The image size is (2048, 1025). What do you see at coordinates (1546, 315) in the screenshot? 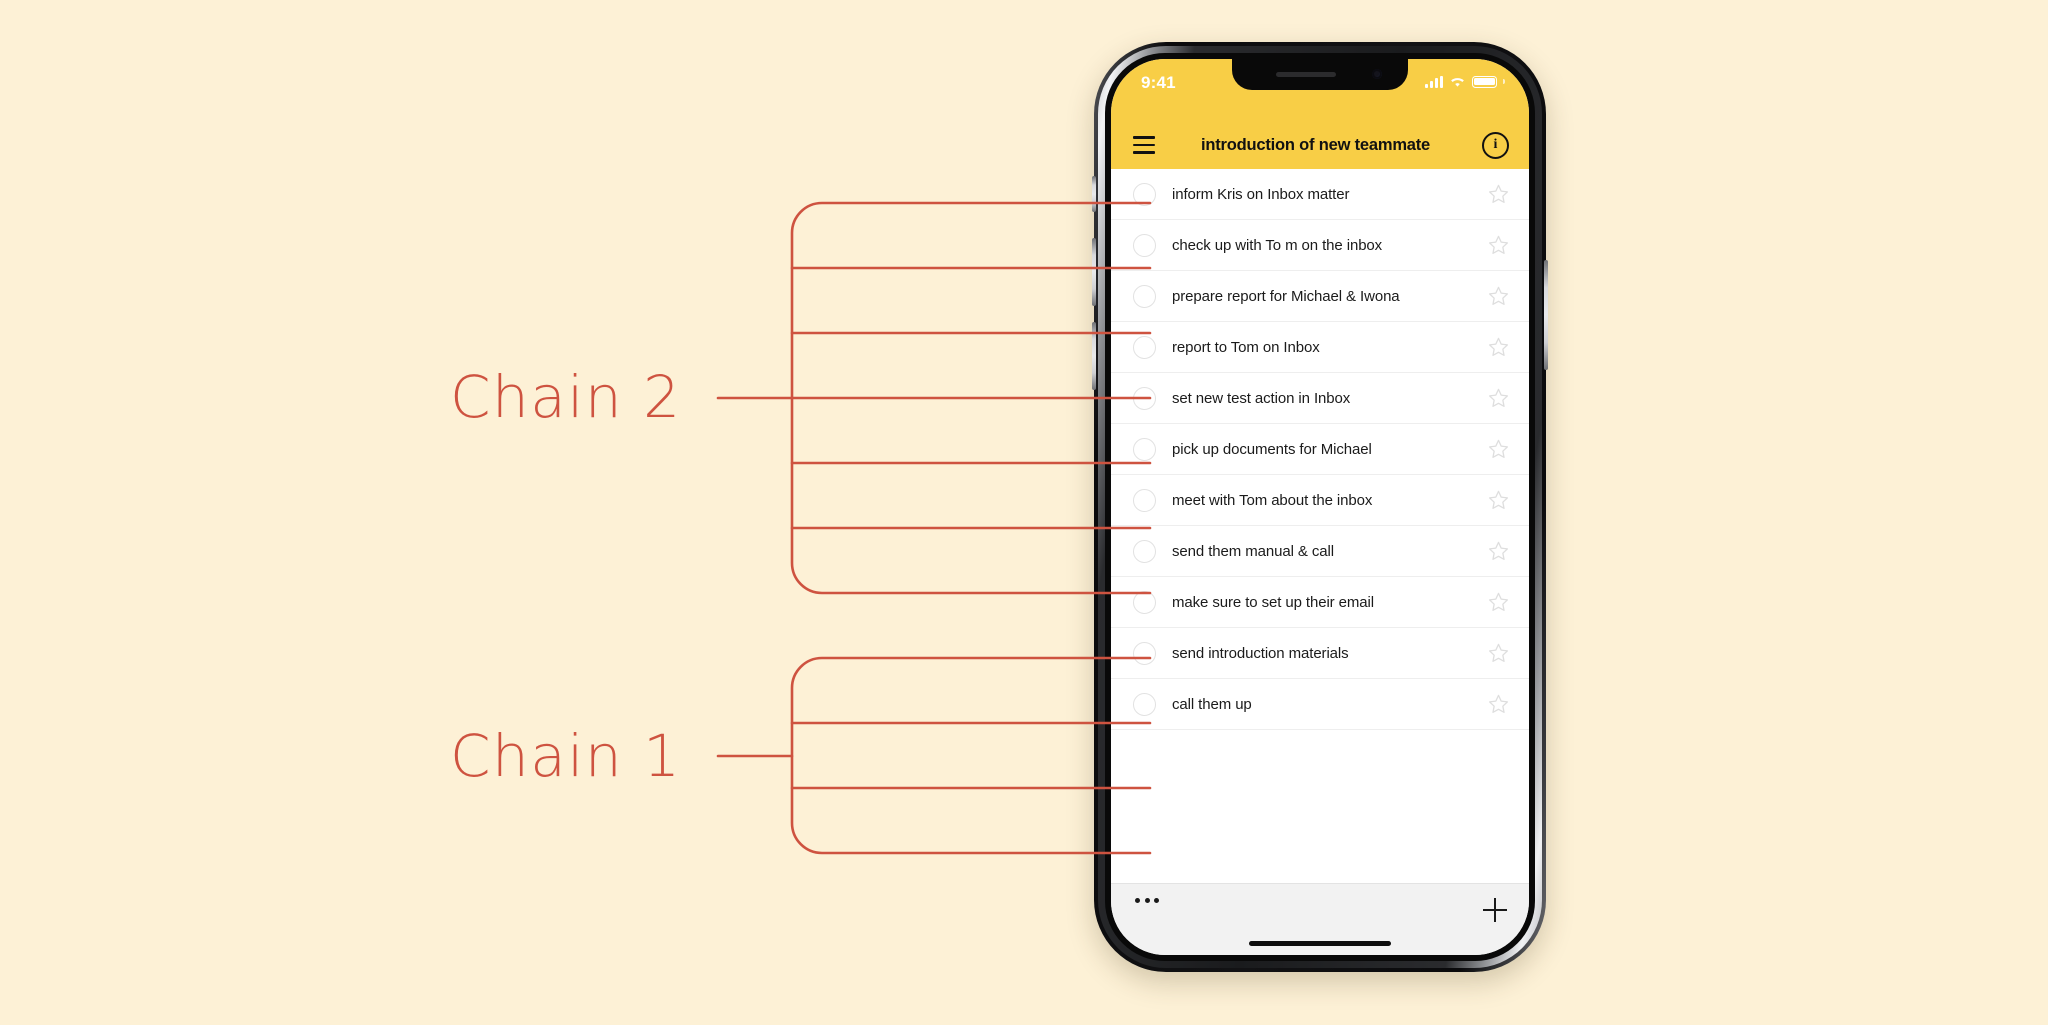
I see `power-button` at bounding box center [1546, 315].